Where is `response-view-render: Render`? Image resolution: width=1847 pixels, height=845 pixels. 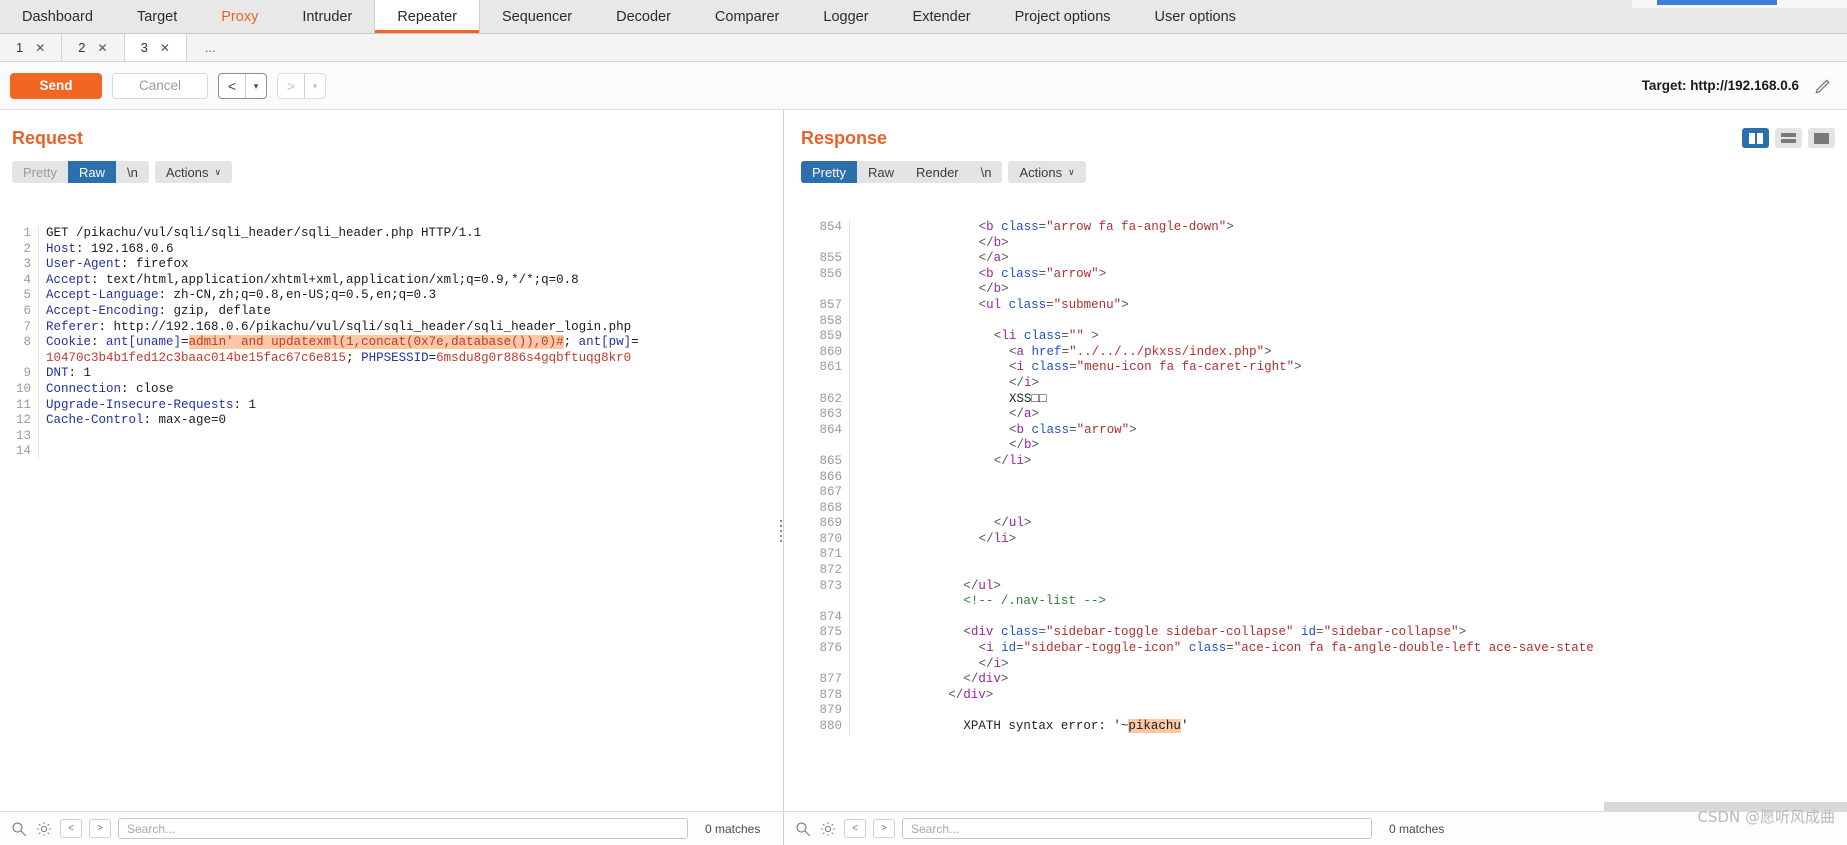
response-view-render: Render is located at coordinates (937, 172).